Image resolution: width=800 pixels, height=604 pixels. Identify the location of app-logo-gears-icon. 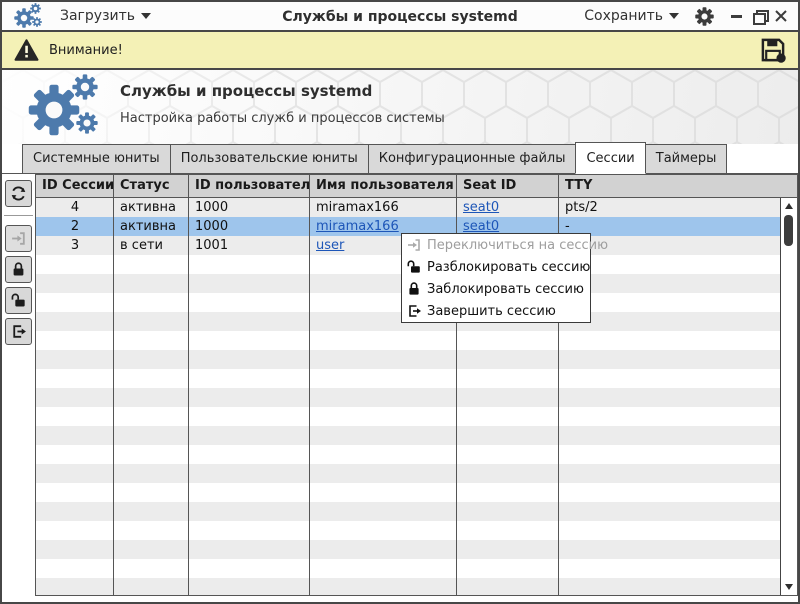
(71, 107).